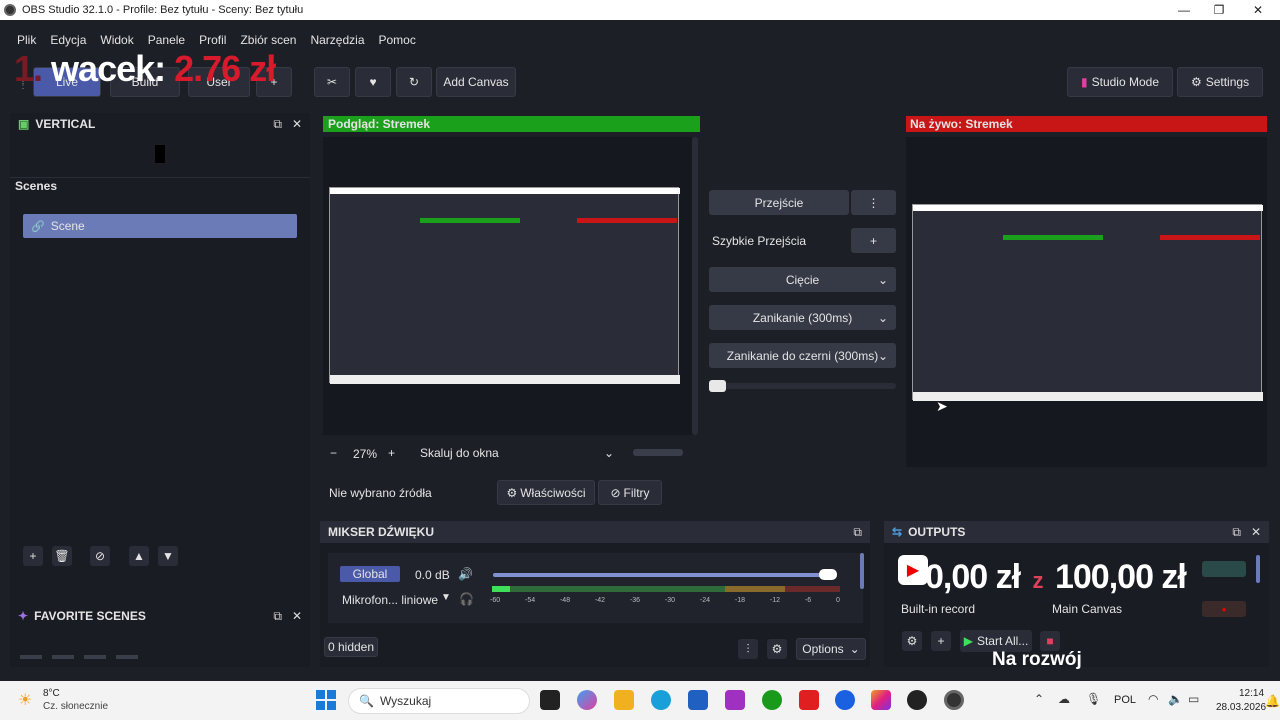 The height and width of the screenshot is (720, 1280). I want to click on wifi-icon: ◠, so click(1153, 699).